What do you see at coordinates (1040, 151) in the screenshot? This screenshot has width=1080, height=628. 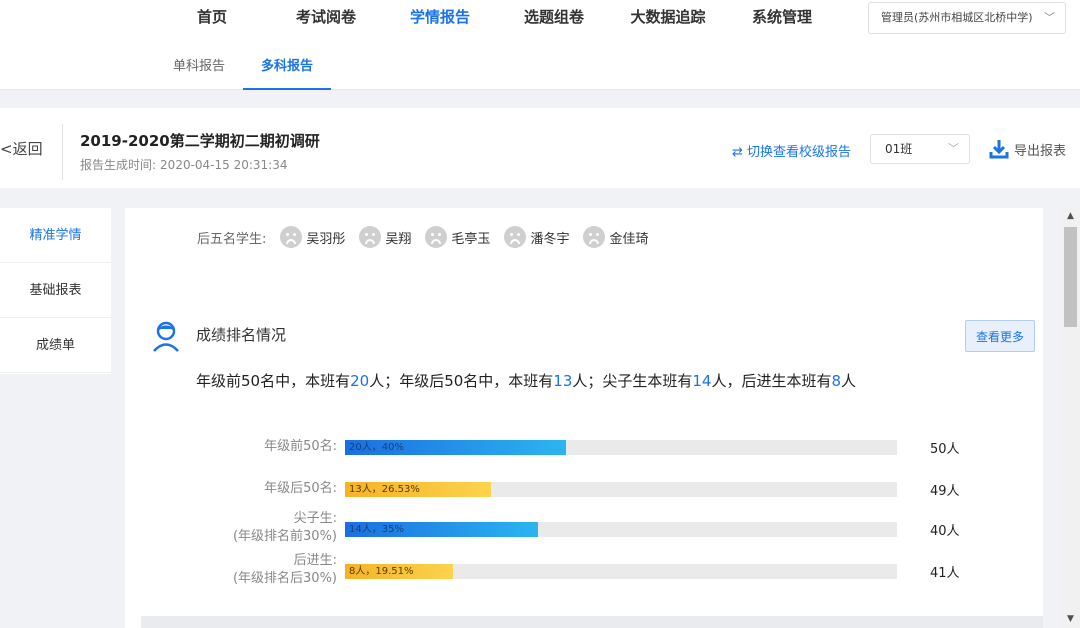 I see `export-label: 导出报表` at bounding box center [1040, 151].